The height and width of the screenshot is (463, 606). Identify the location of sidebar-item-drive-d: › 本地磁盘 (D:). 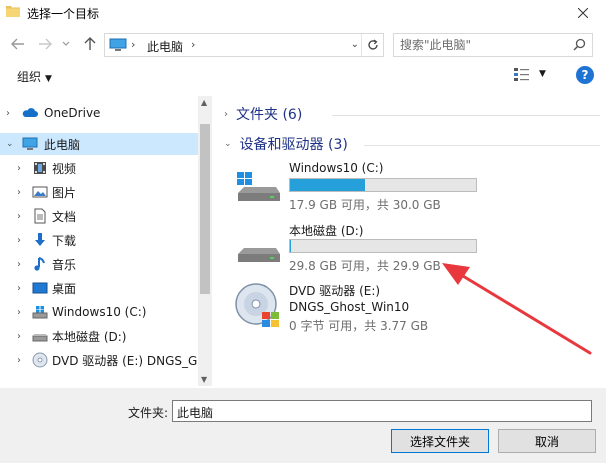
(99, 336).